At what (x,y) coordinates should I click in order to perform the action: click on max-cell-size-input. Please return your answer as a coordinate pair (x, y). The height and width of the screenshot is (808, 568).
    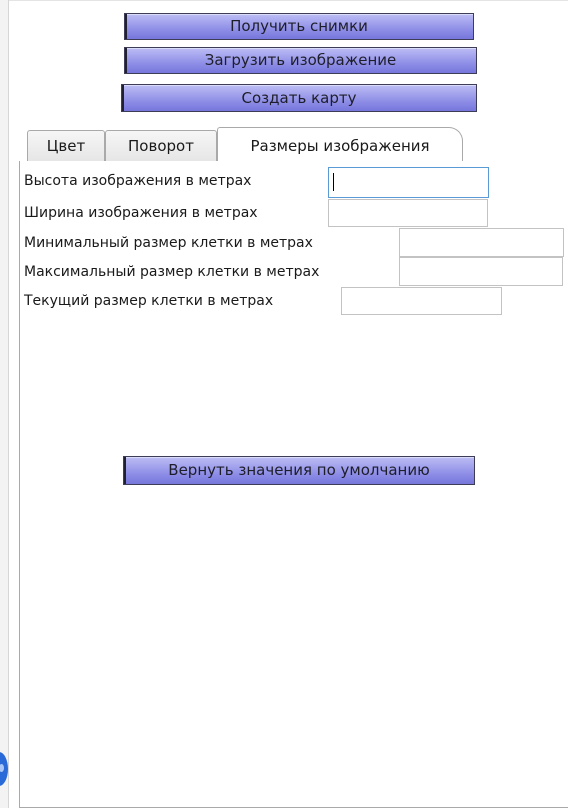
    Looking at the image, I should click on (481, 271).